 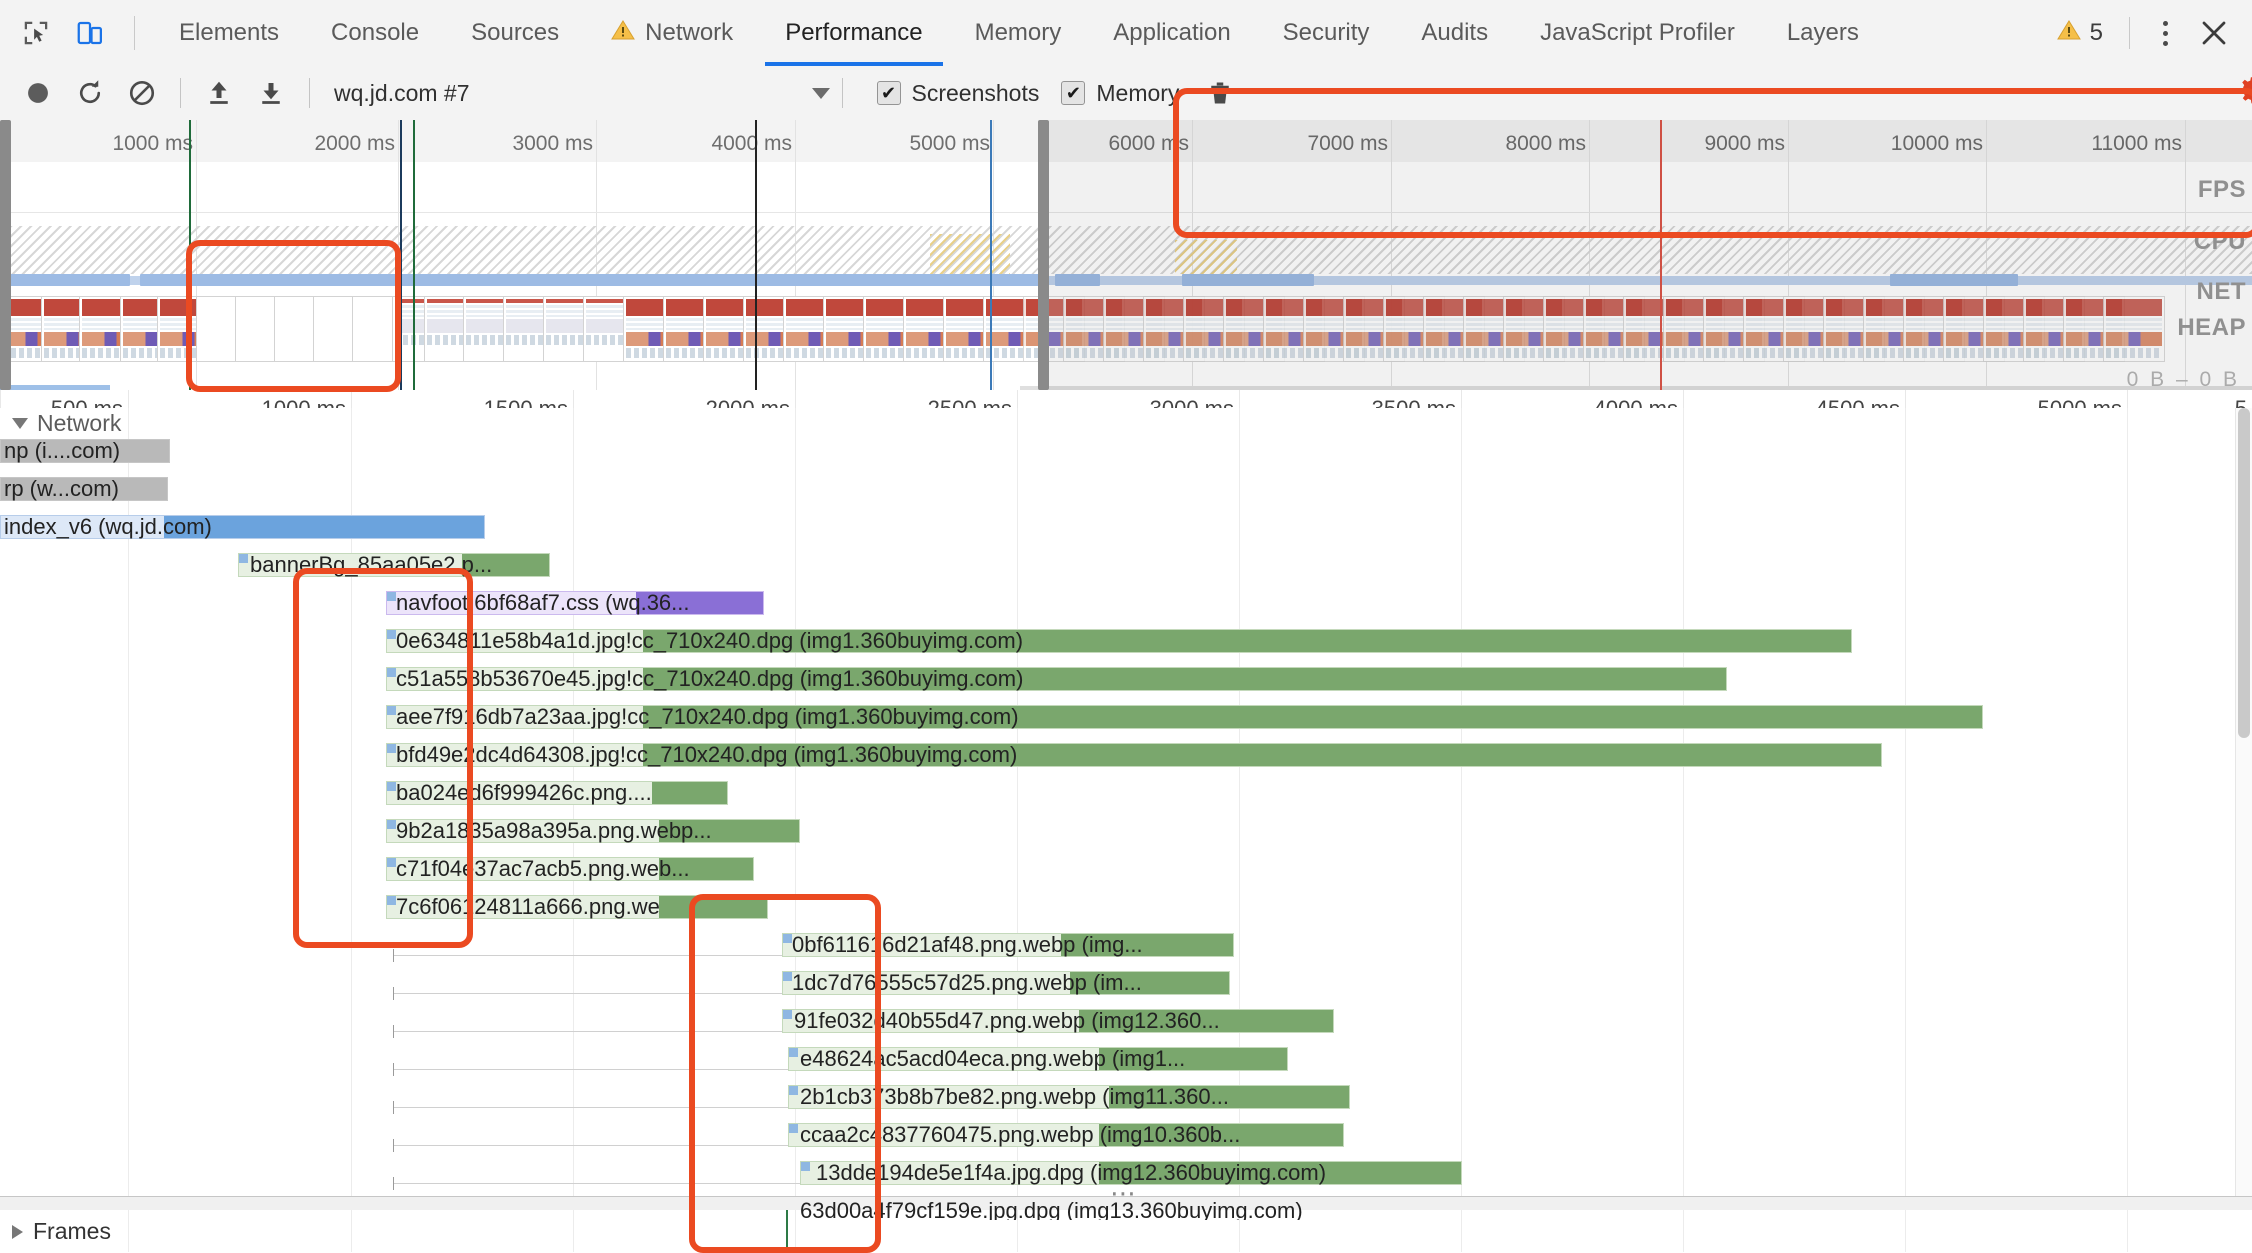 What do you see at coordinates (1118, 451) in the screenshot?
I see `network-row: np (i....com)` at bounding box center [1118, 451].